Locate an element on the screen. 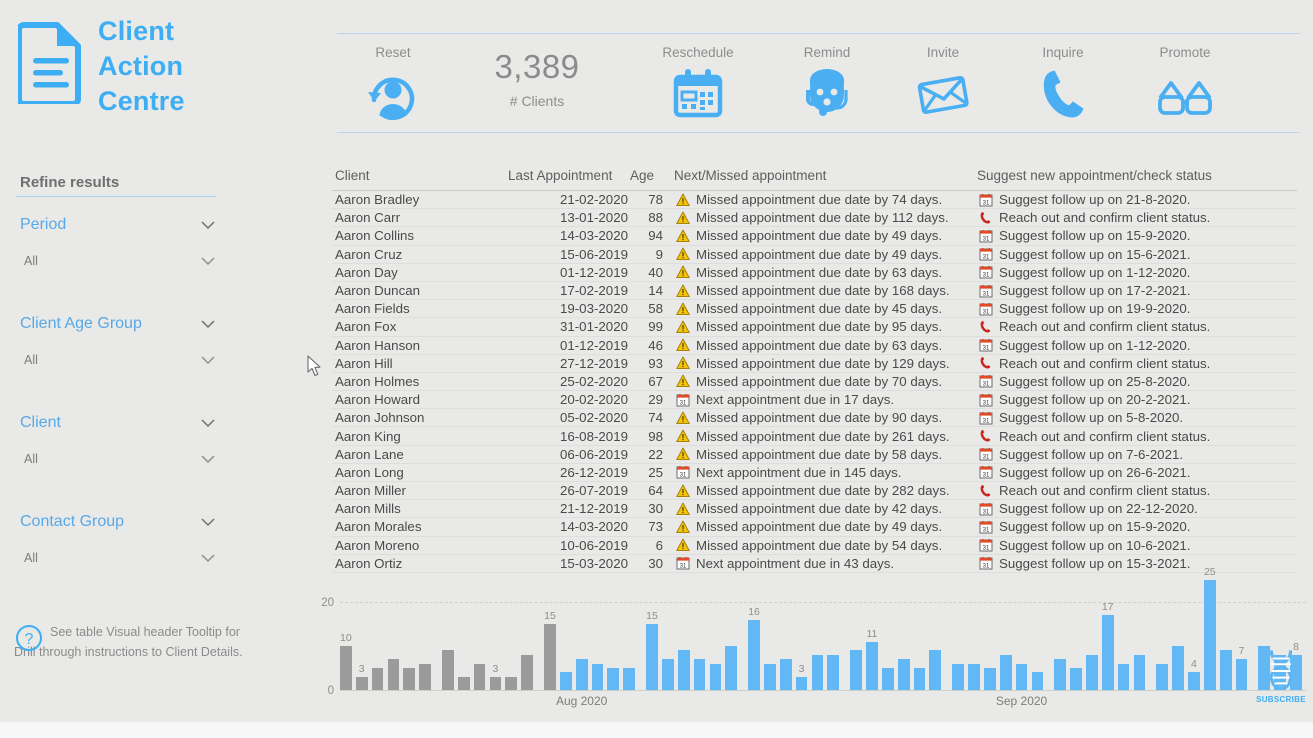 Image resolution: width=1313 pixels, height=738 pixels. filter-period: Period All is located at coordinates (115, 242).